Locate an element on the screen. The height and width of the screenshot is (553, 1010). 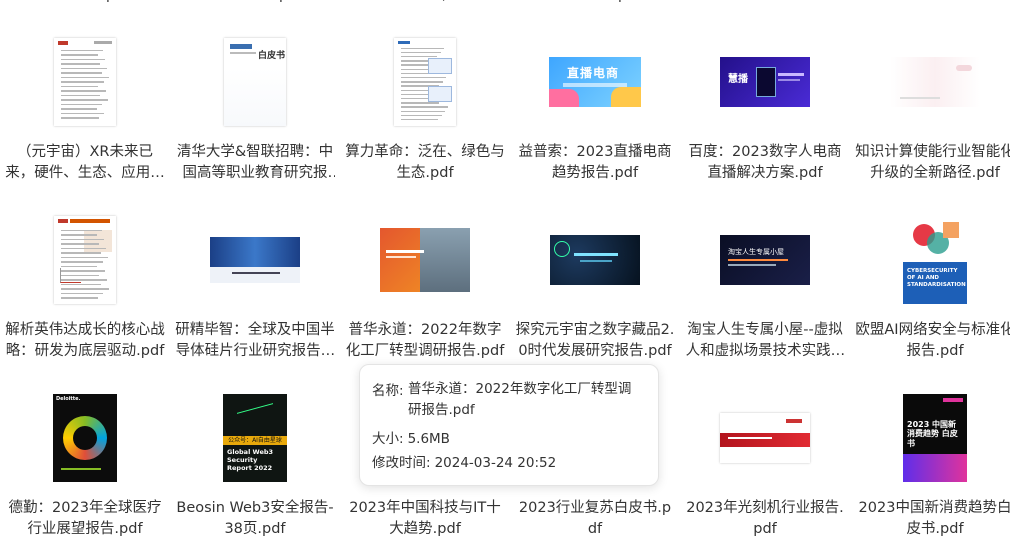
xr-report-thumbnail is located at coordinates (85, 81).